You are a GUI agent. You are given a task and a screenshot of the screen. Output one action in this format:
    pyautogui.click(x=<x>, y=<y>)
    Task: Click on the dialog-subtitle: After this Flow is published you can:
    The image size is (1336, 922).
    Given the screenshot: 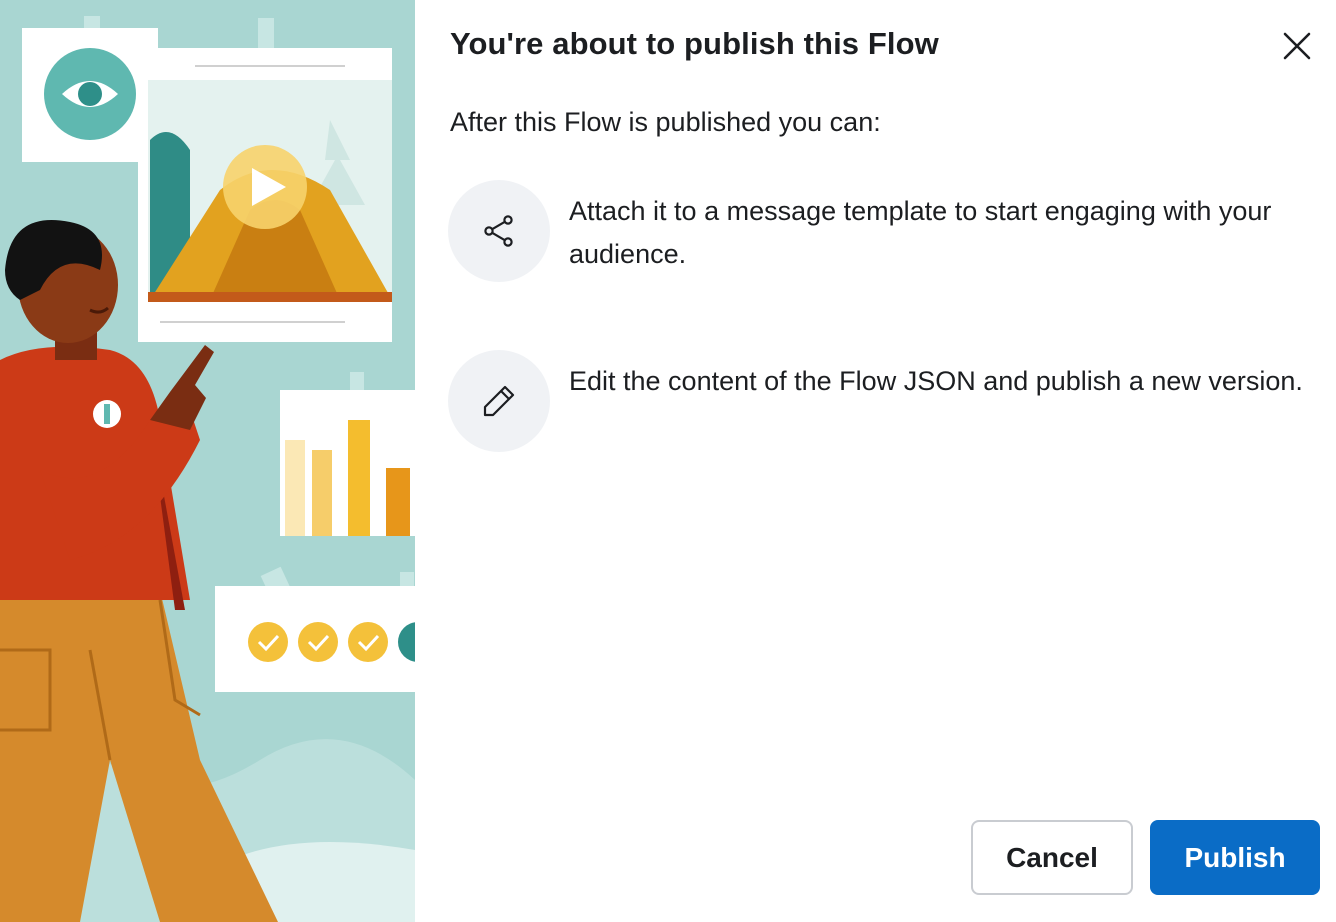 What is the action you would take?
    pyautogui.click(x=665, y=122)
    